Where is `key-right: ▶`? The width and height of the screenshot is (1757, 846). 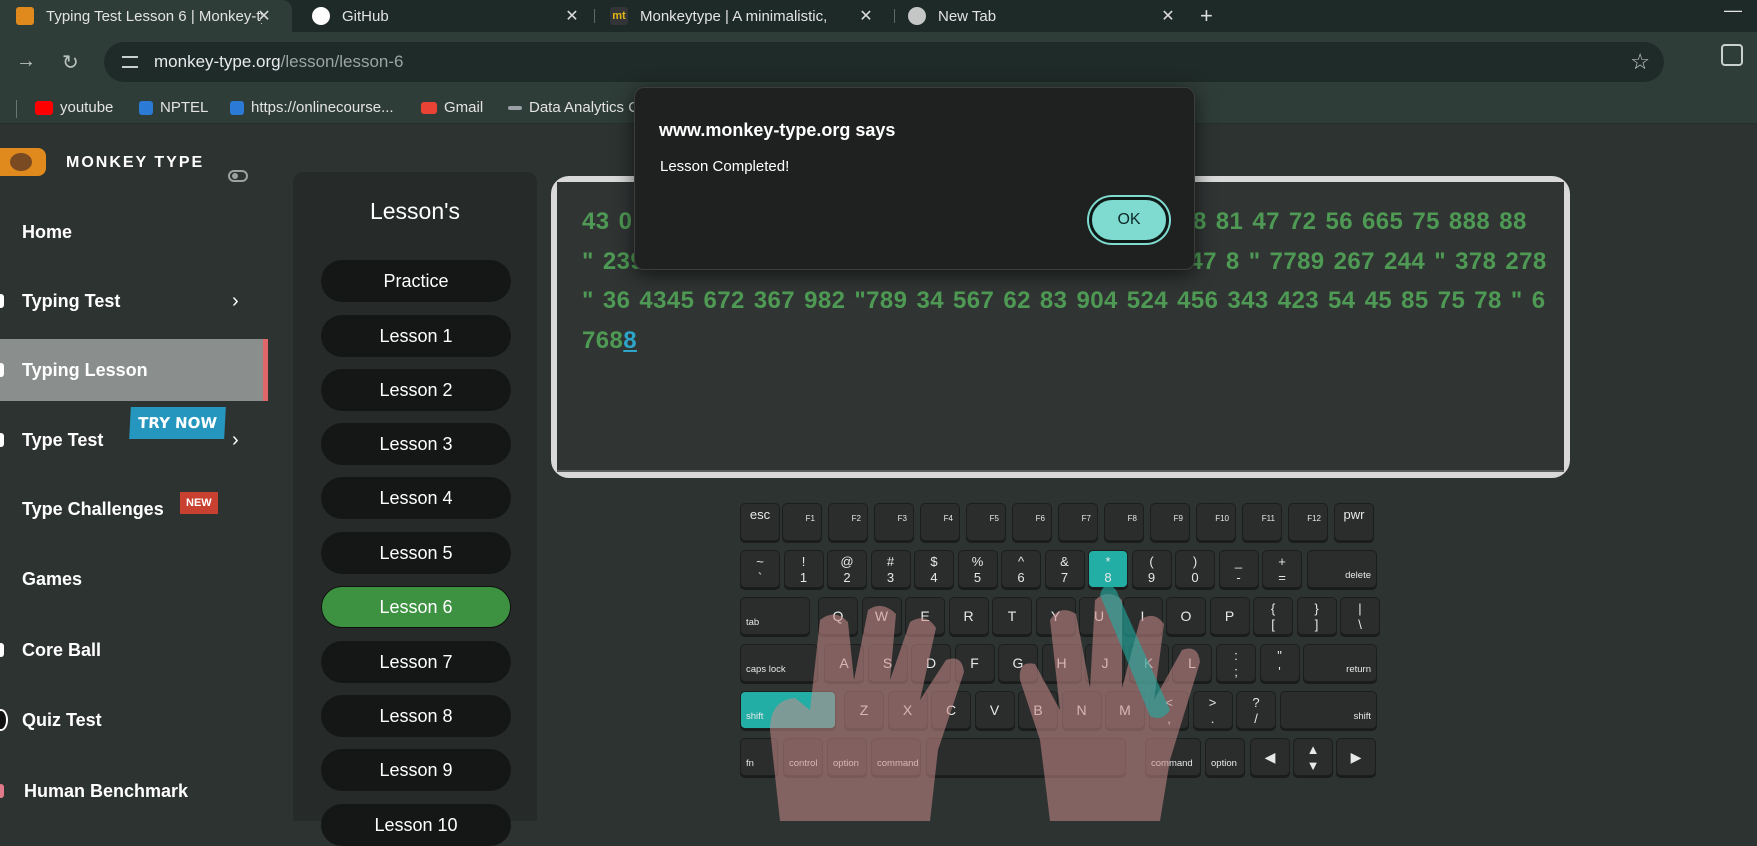 key-right: ▶ is located at coordinates (1356, 757).